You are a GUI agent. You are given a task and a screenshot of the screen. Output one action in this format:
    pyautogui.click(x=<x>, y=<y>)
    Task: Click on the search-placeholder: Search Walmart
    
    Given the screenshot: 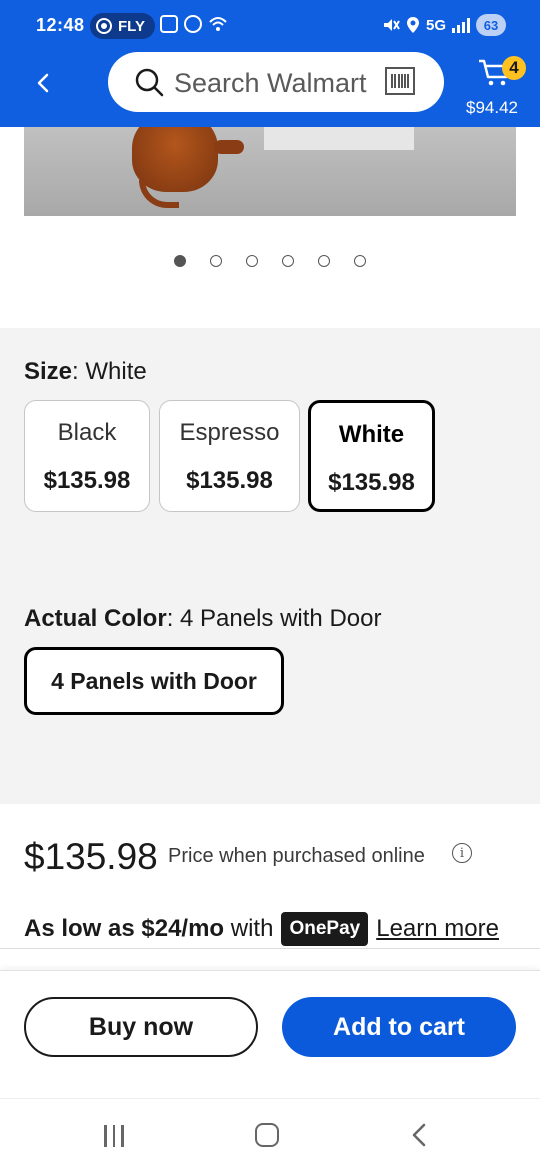 What is the action you would take?
    pyautogui.click(x=270, y=83)
    